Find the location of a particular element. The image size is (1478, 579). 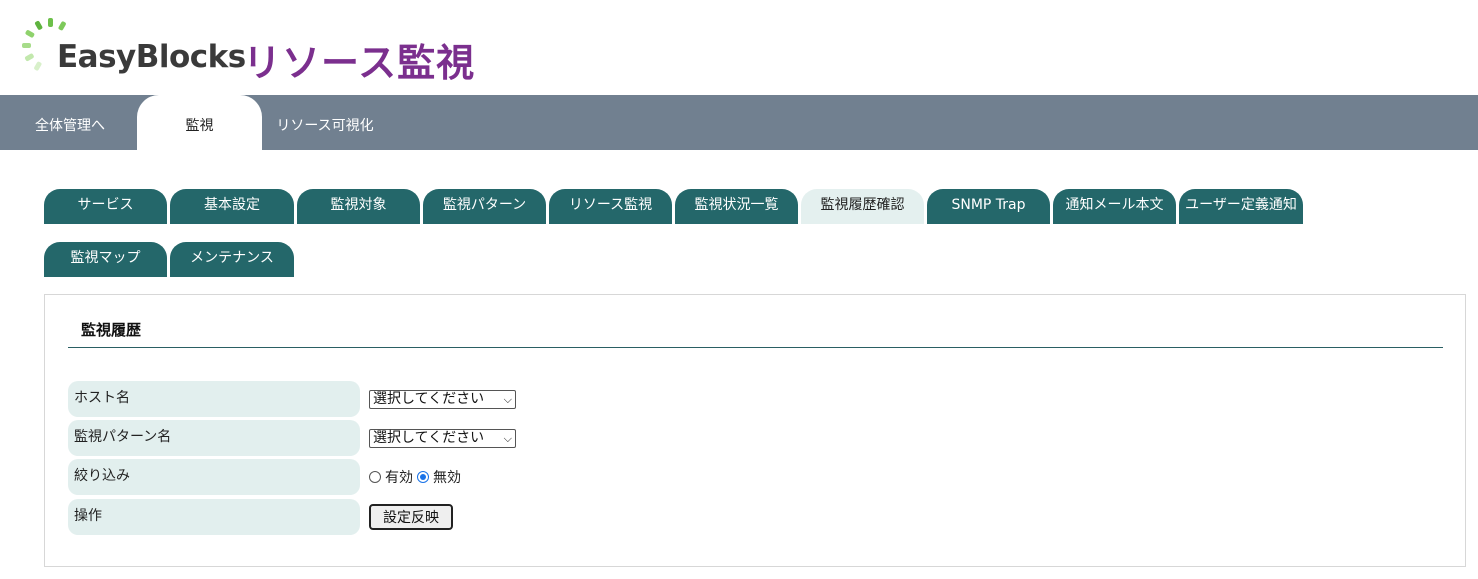

filter-field: 有効 無効 is located at coordinates (417, 477).